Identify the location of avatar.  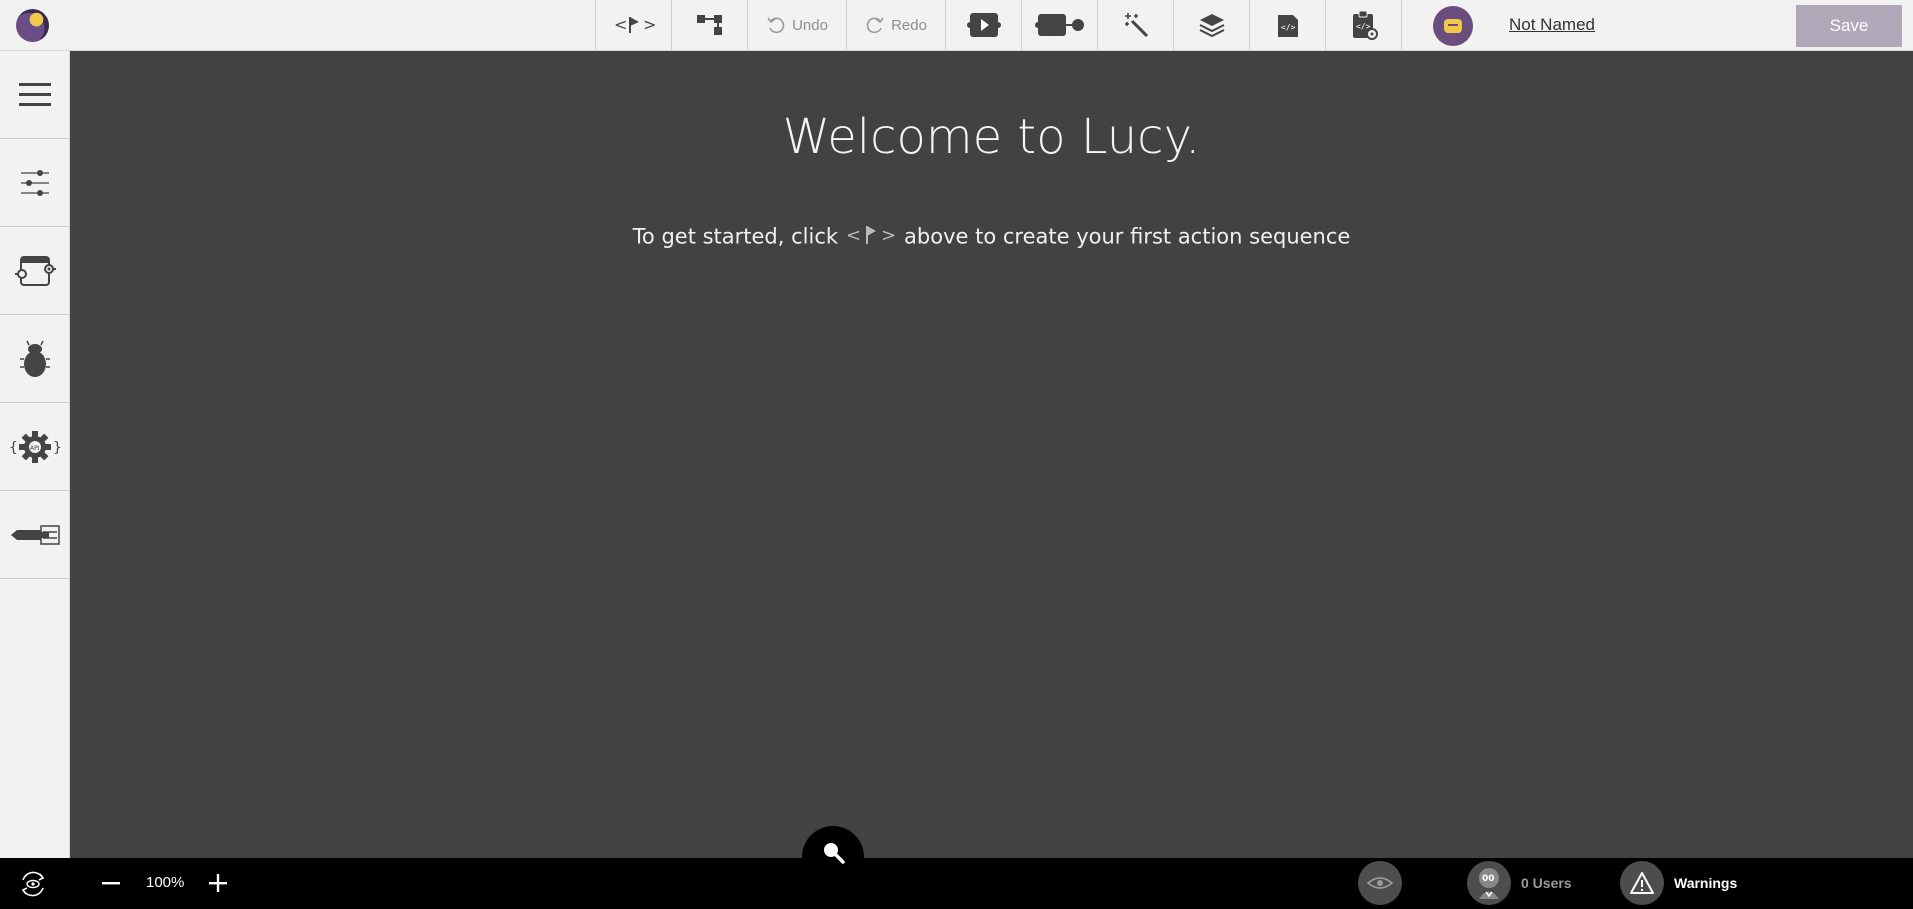
(1453, 26).